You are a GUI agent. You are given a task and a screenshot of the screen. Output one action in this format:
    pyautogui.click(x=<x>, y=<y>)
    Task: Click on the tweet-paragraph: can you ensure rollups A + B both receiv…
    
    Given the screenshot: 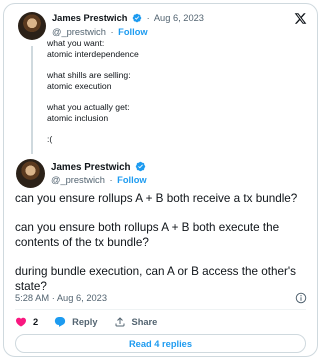 What is the action you would take?
    pyautogui.click(x=156, y=198)
    